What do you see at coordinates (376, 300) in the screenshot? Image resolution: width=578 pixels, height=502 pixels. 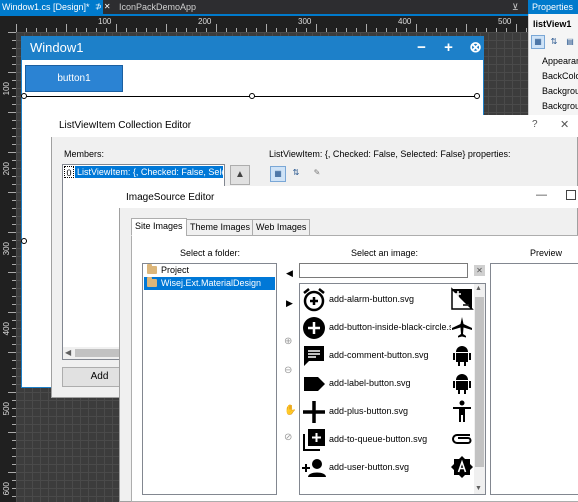 I see `image-item-add-alarm: add-alarm-button.svg` at bounding box center [376, 300].